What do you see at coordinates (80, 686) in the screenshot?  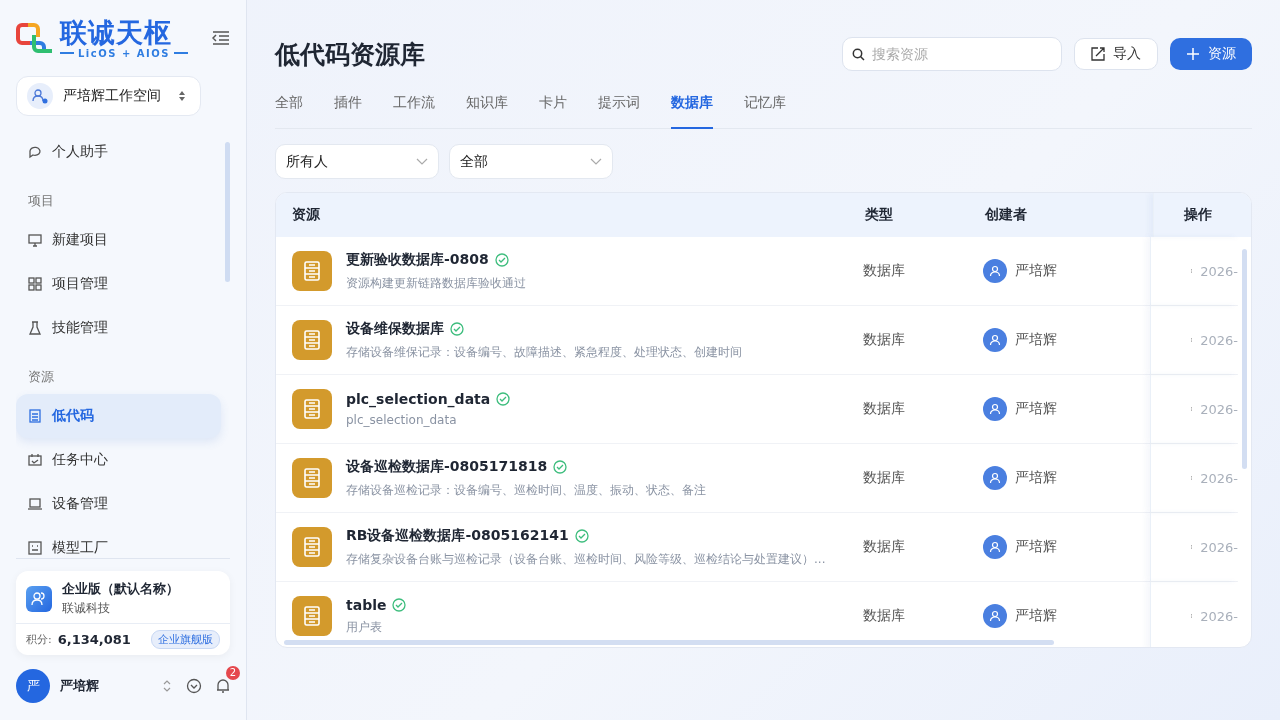 I see `user-name: 严培辉` at bounding box center [80, 686].